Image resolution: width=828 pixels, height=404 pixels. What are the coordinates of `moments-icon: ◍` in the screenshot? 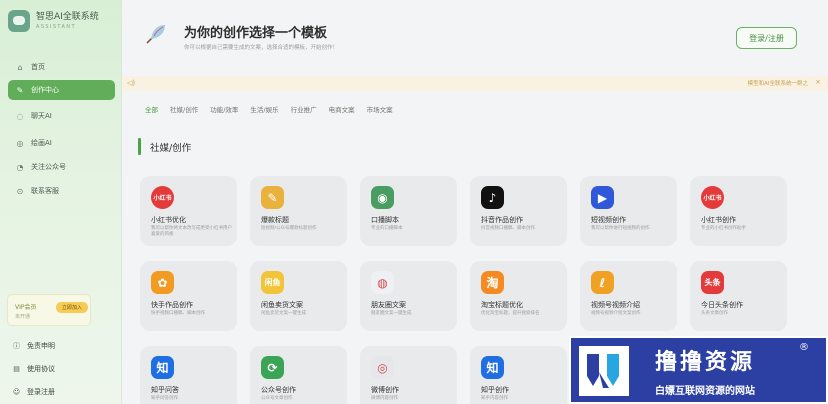 It's located at (382, 282).